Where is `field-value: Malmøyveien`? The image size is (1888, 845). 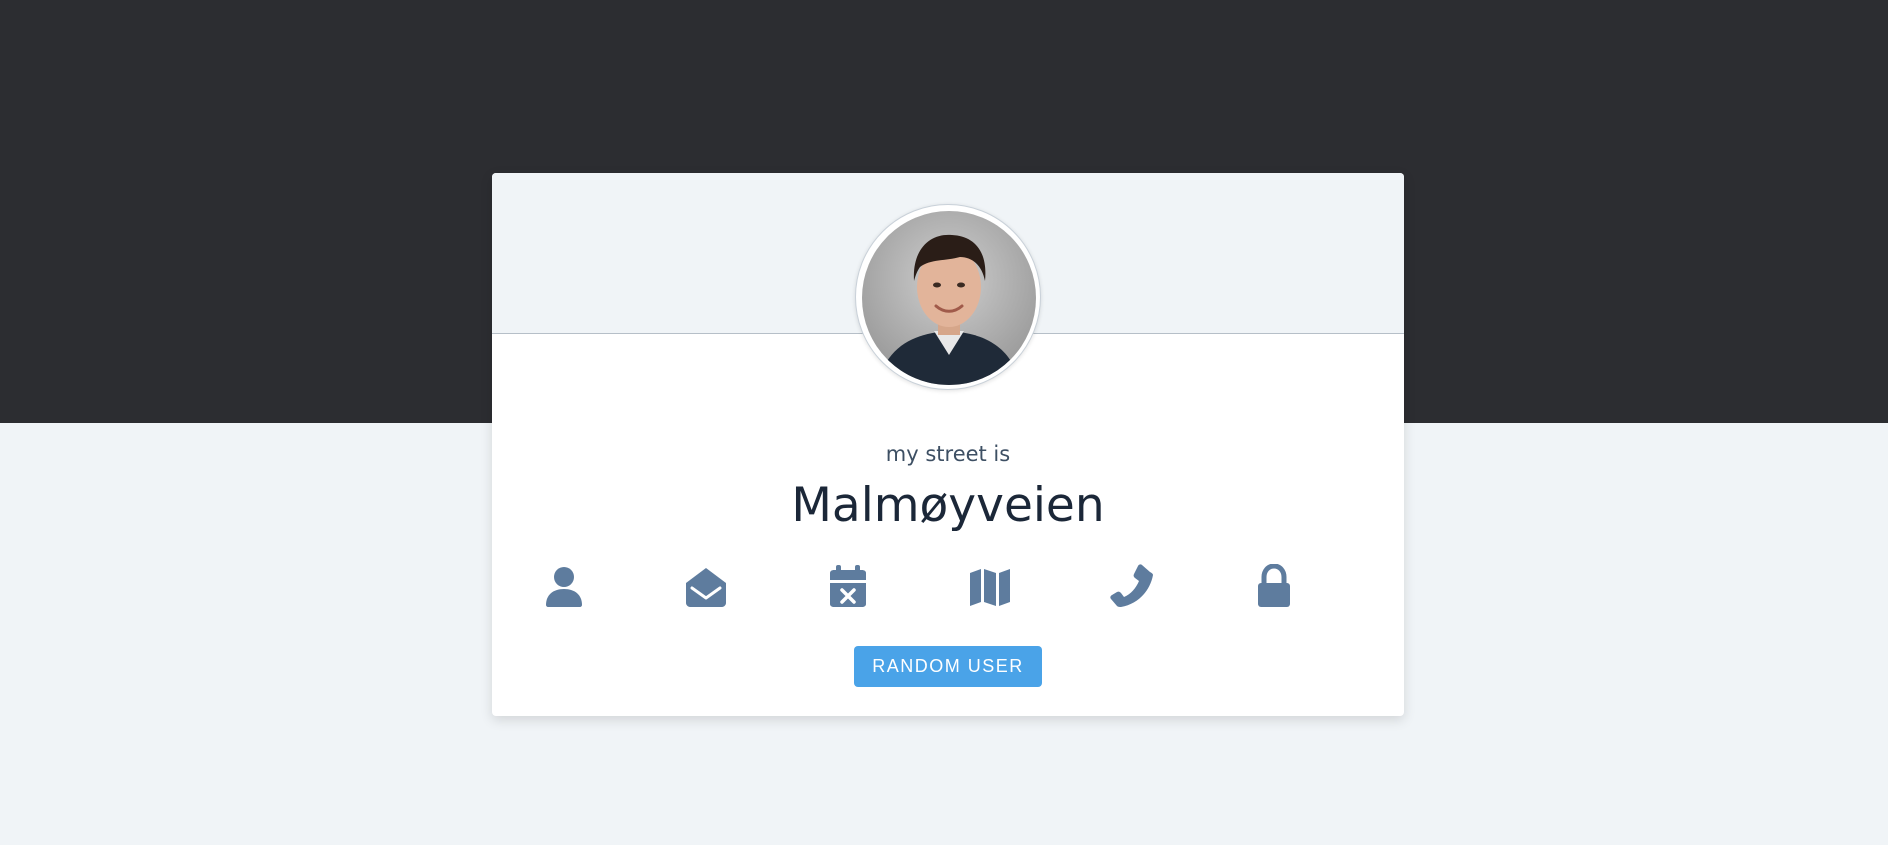 field-value: Malmøyveien is located at coordinates (948, 505).